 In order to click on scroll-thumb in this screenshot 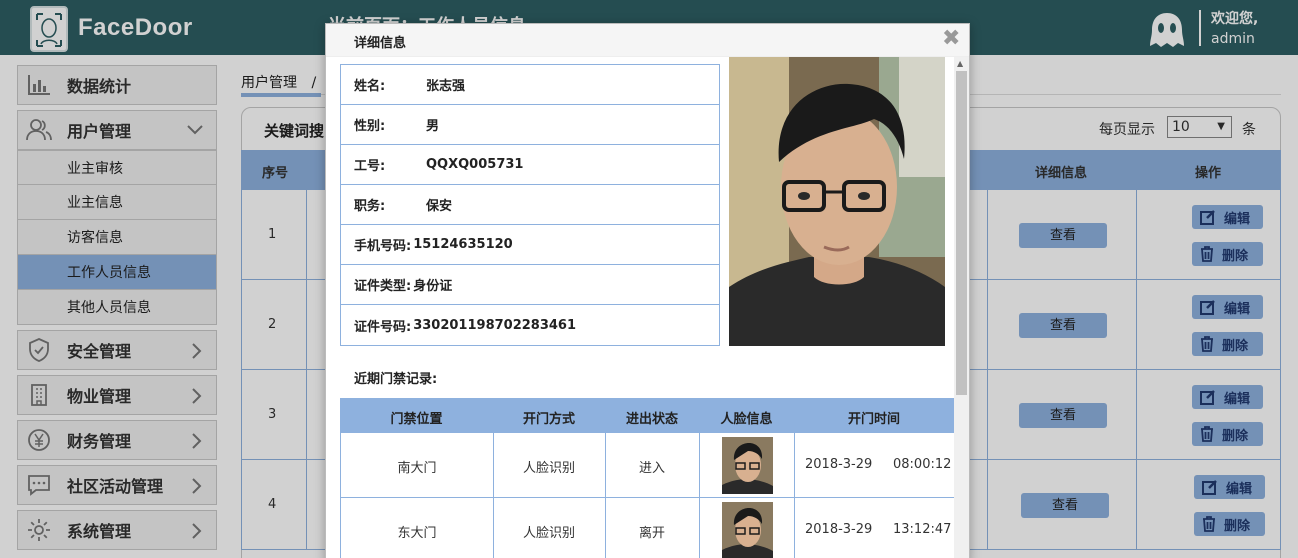, I will do `click(961, 233)`.